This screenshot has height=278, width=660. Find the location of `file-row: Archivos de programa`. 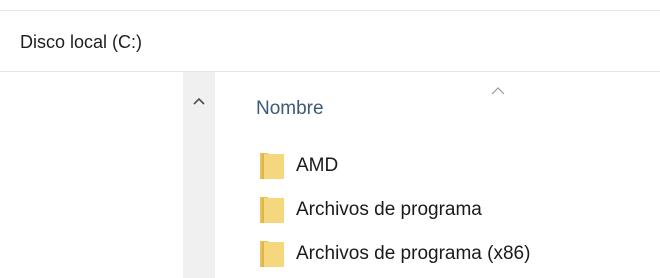

file-row: Archivos de programa is located at coordinates (448, 210).